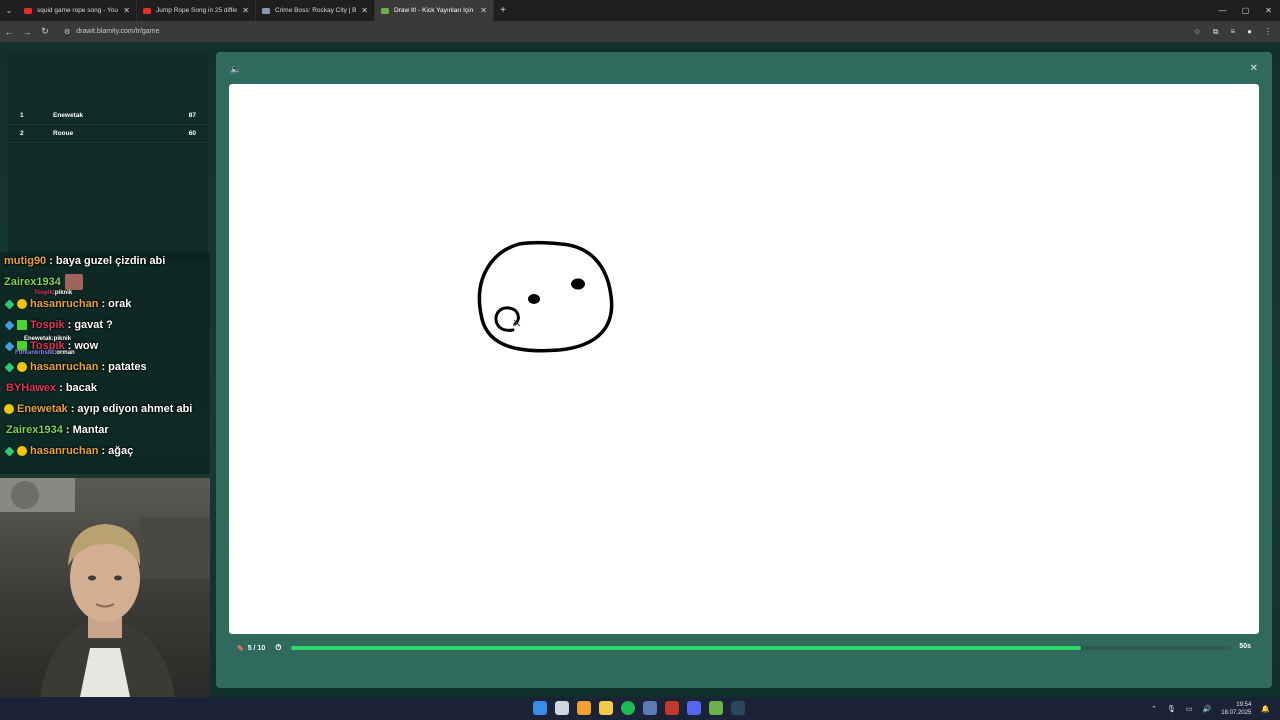  I want to click on webcam-overlay, so click(105, 587).